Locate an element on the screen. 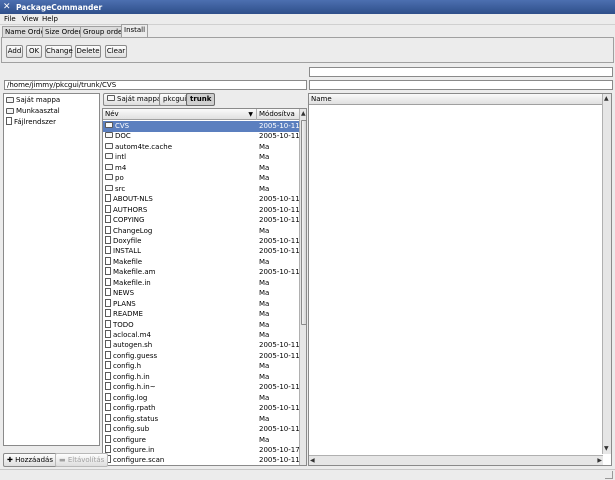 This screenshot has width=615, height=480. scroll-down-icon: ▼ is located at coordinates (606, 449).